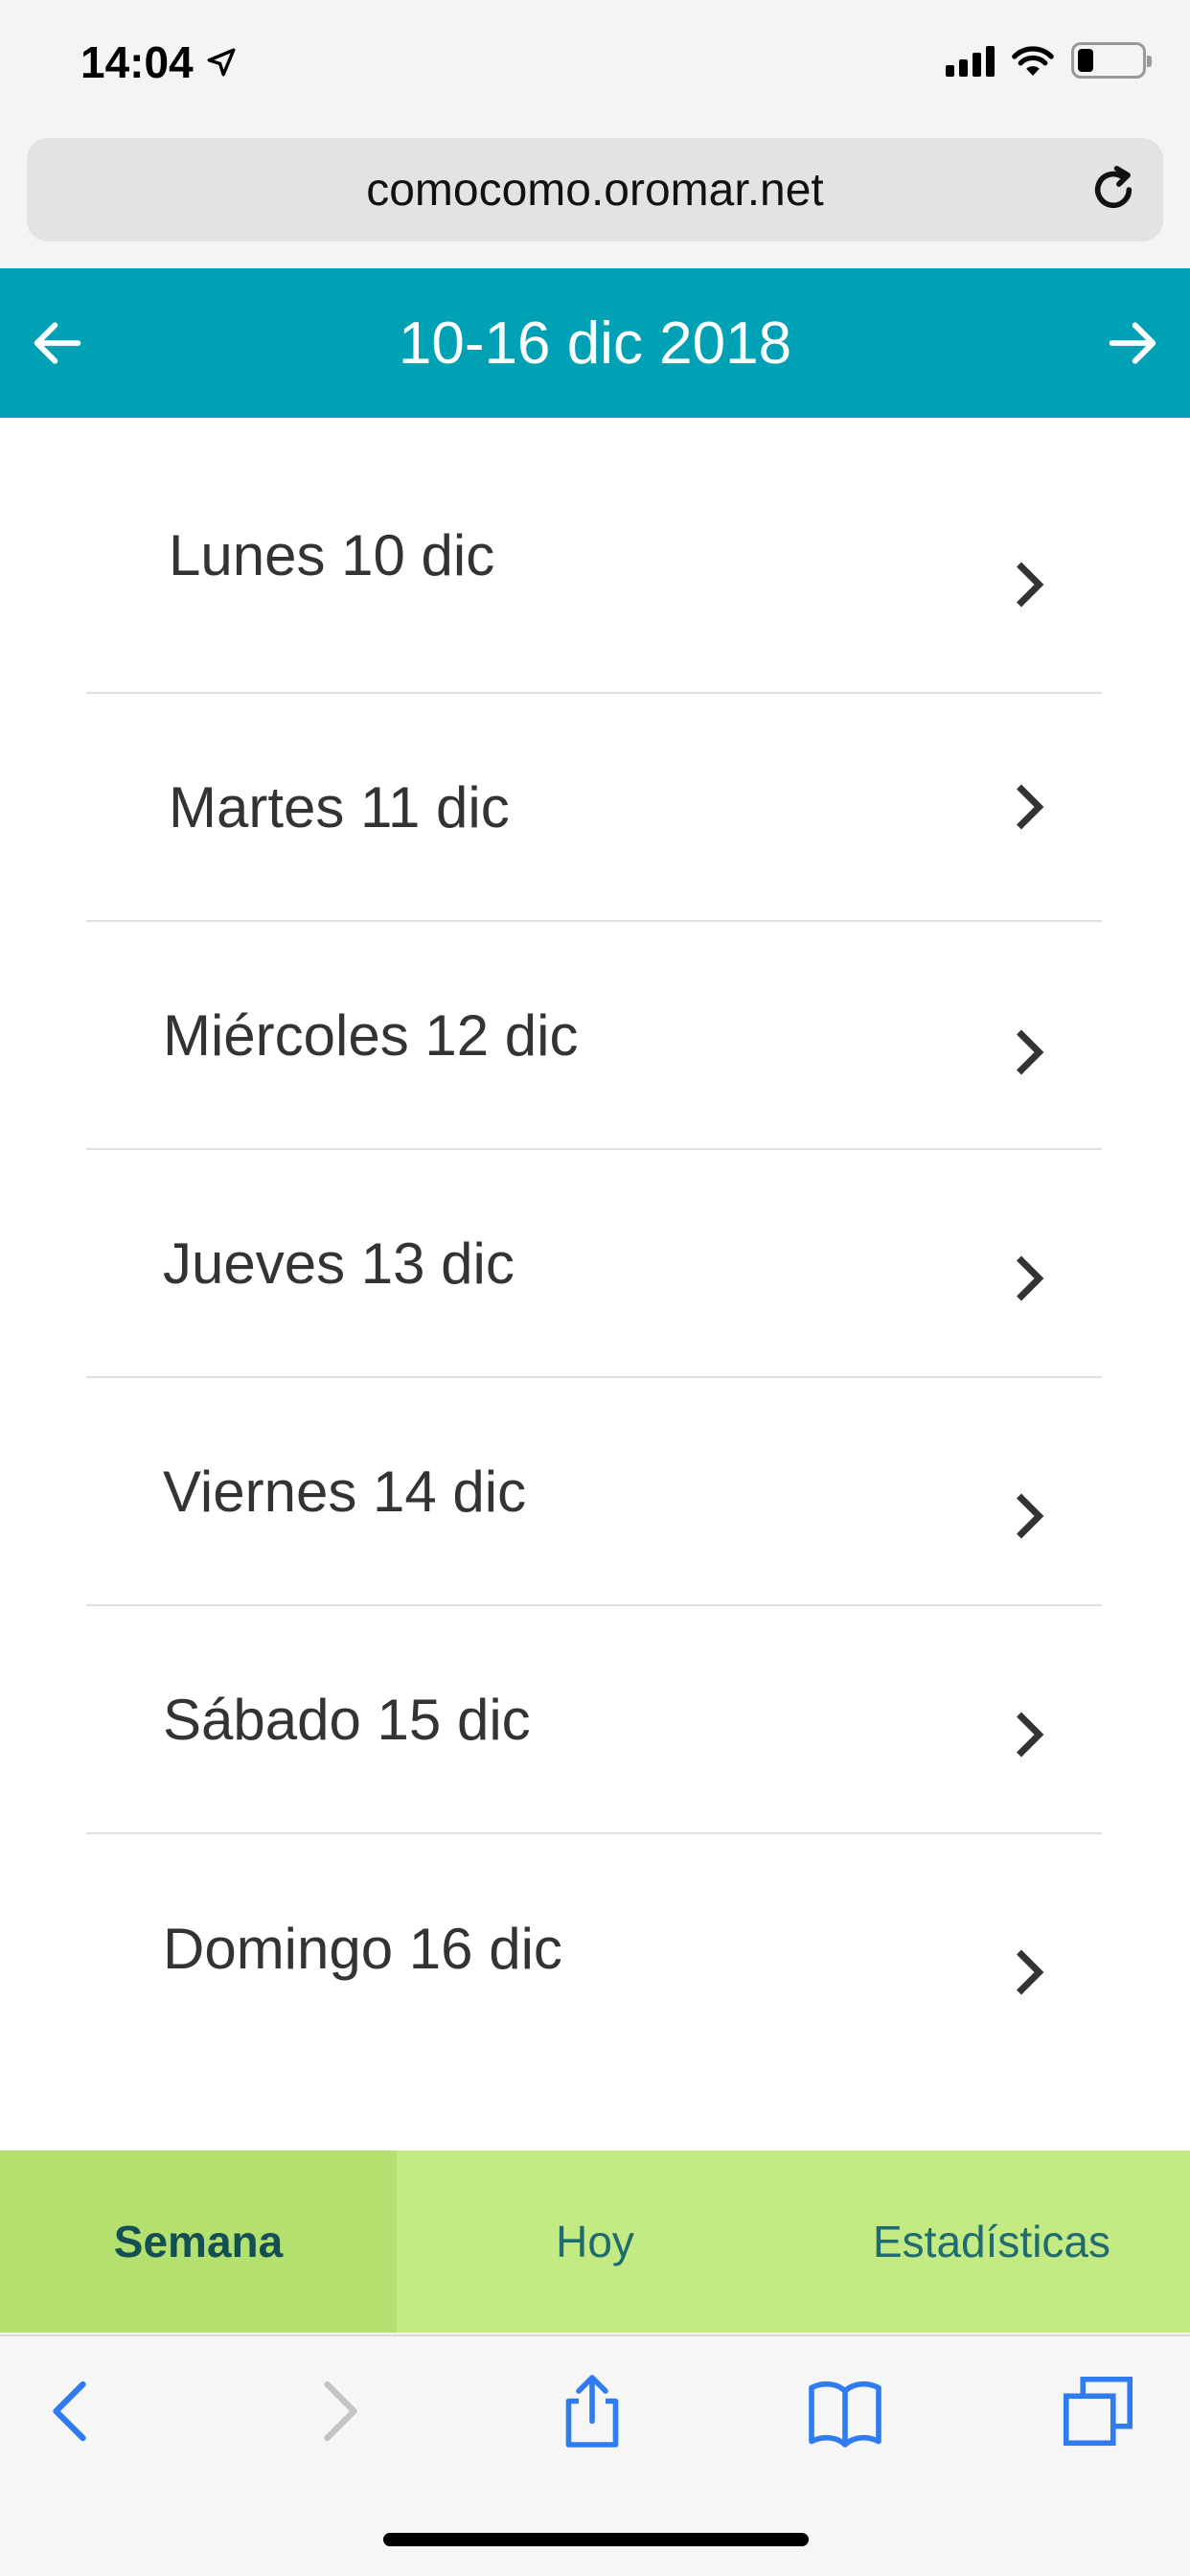 This screenshot has height=2576, width=1190. I want to click on day-item-jueves: Jueves 13 dic, so click(594, 1264).